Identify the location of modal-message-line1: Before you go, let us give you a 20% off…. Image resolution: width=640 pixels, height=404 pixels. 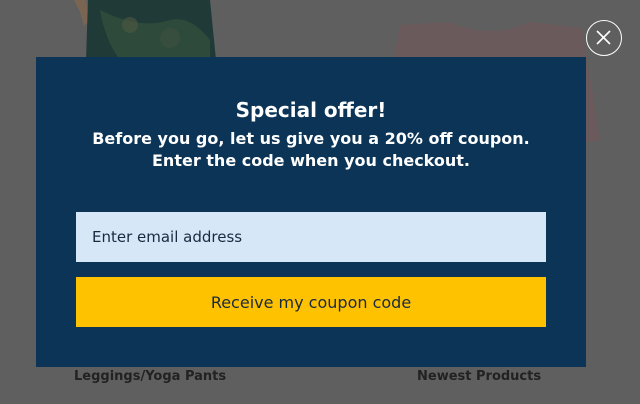
(311, 138).